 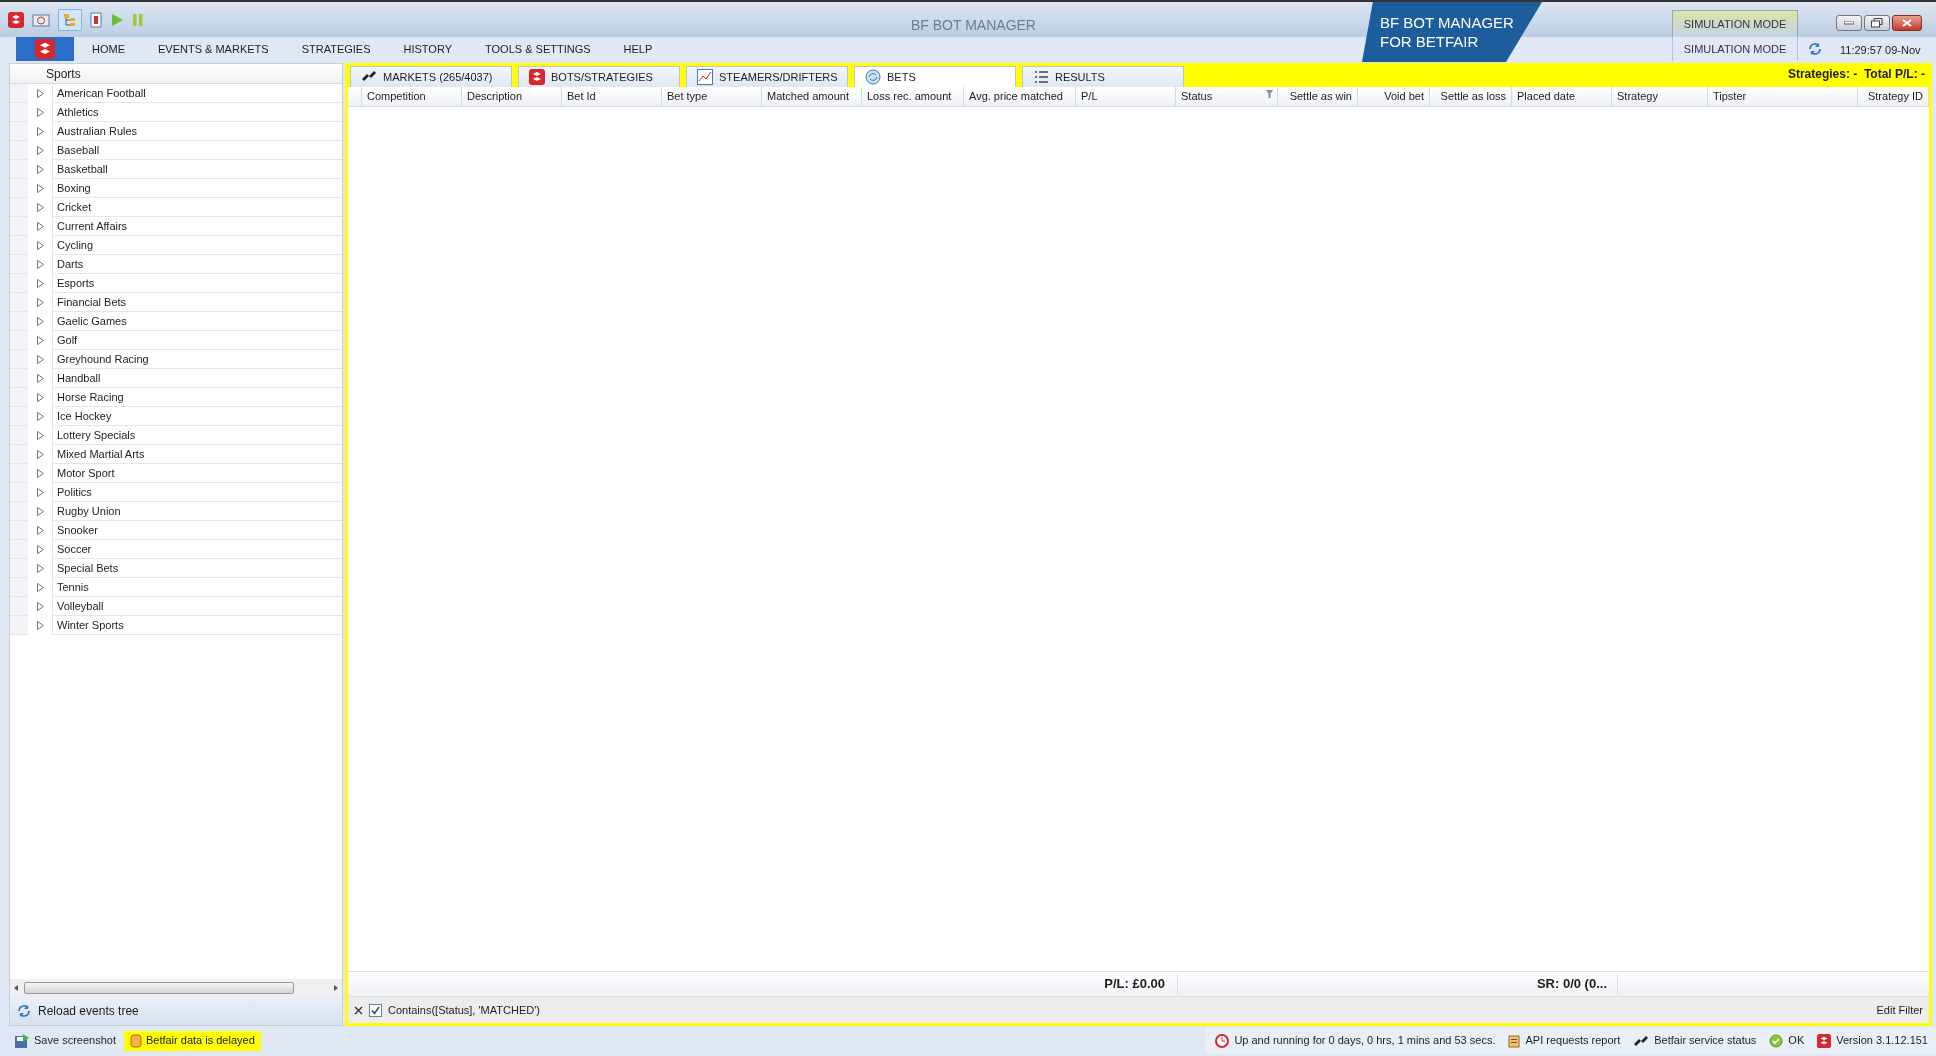 What do you see at coordinates (213, 49) in the screenshot?
I see `menu-item: EVENTS & MARKETS` at bounding box center [213, 49].